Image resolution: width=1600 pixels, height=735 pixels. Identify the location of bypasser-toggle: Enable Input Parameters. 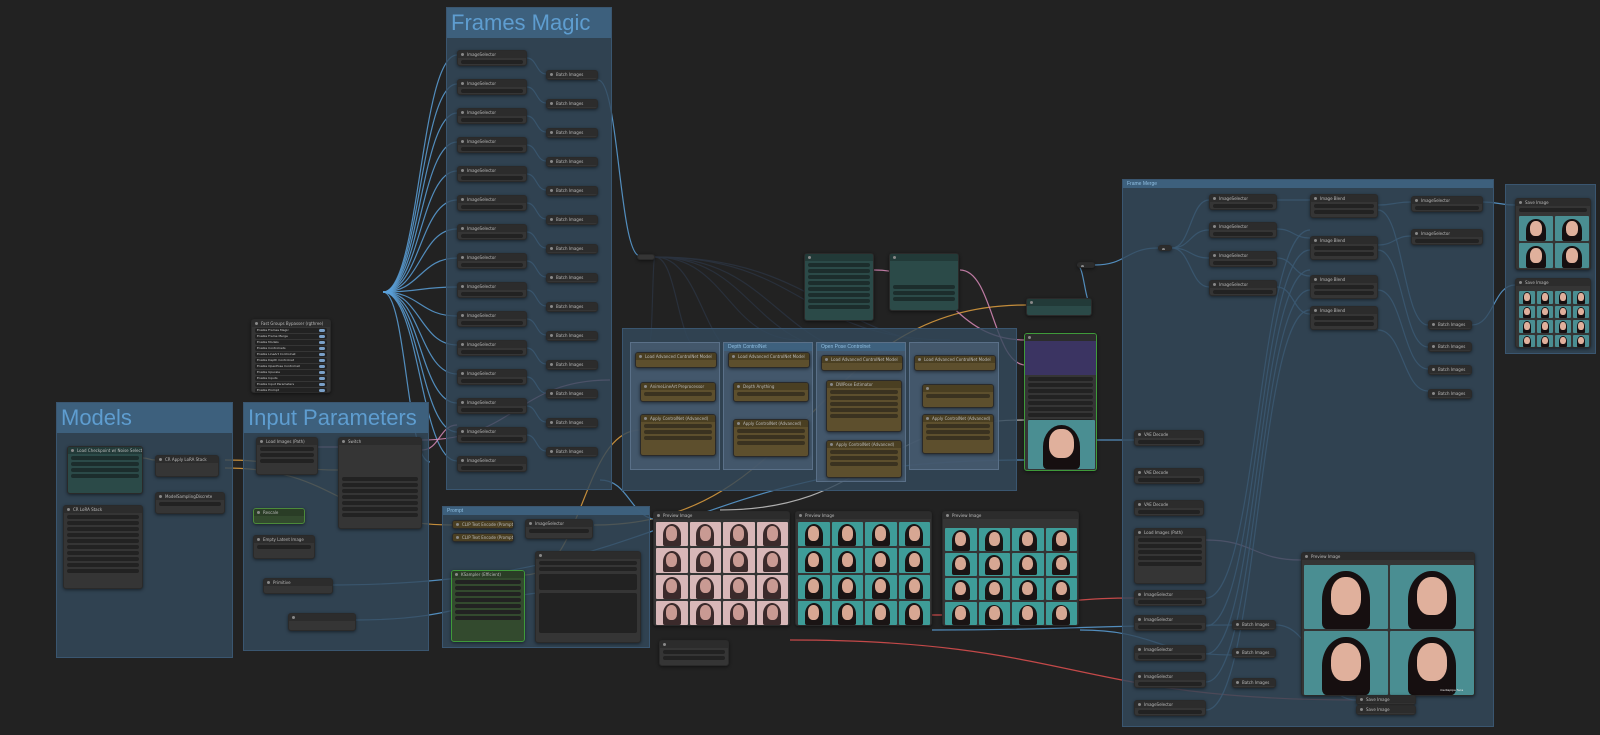
(291, 384).